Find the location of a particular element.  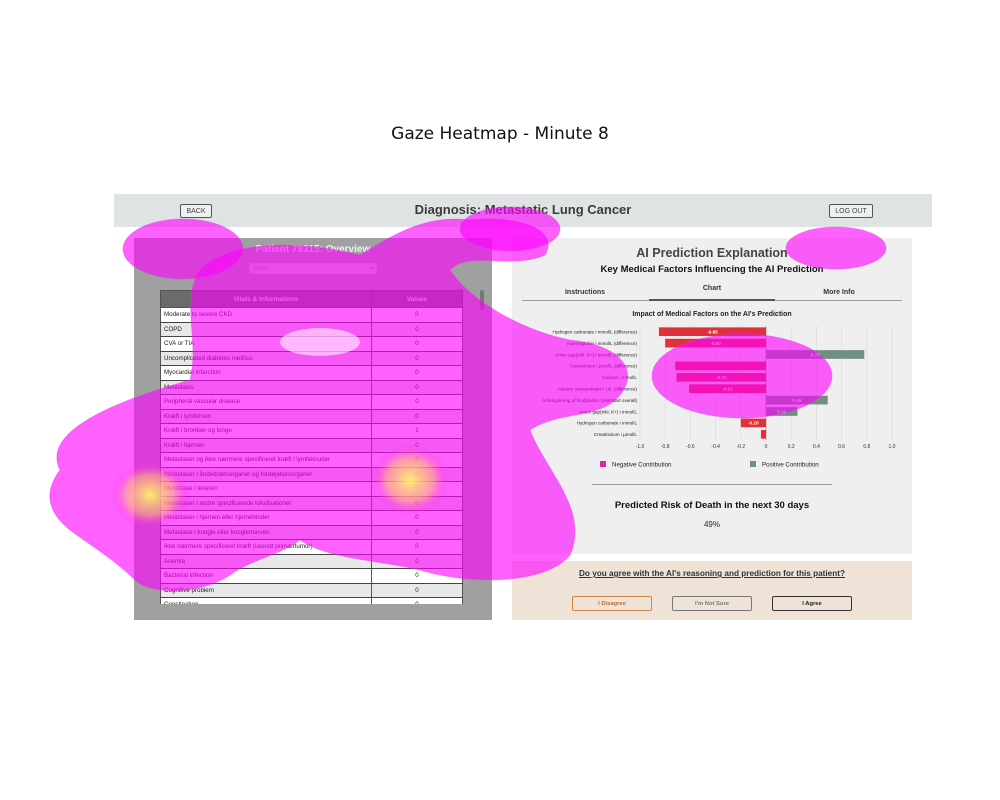

scrollbar is located at coordinates (482, 300).